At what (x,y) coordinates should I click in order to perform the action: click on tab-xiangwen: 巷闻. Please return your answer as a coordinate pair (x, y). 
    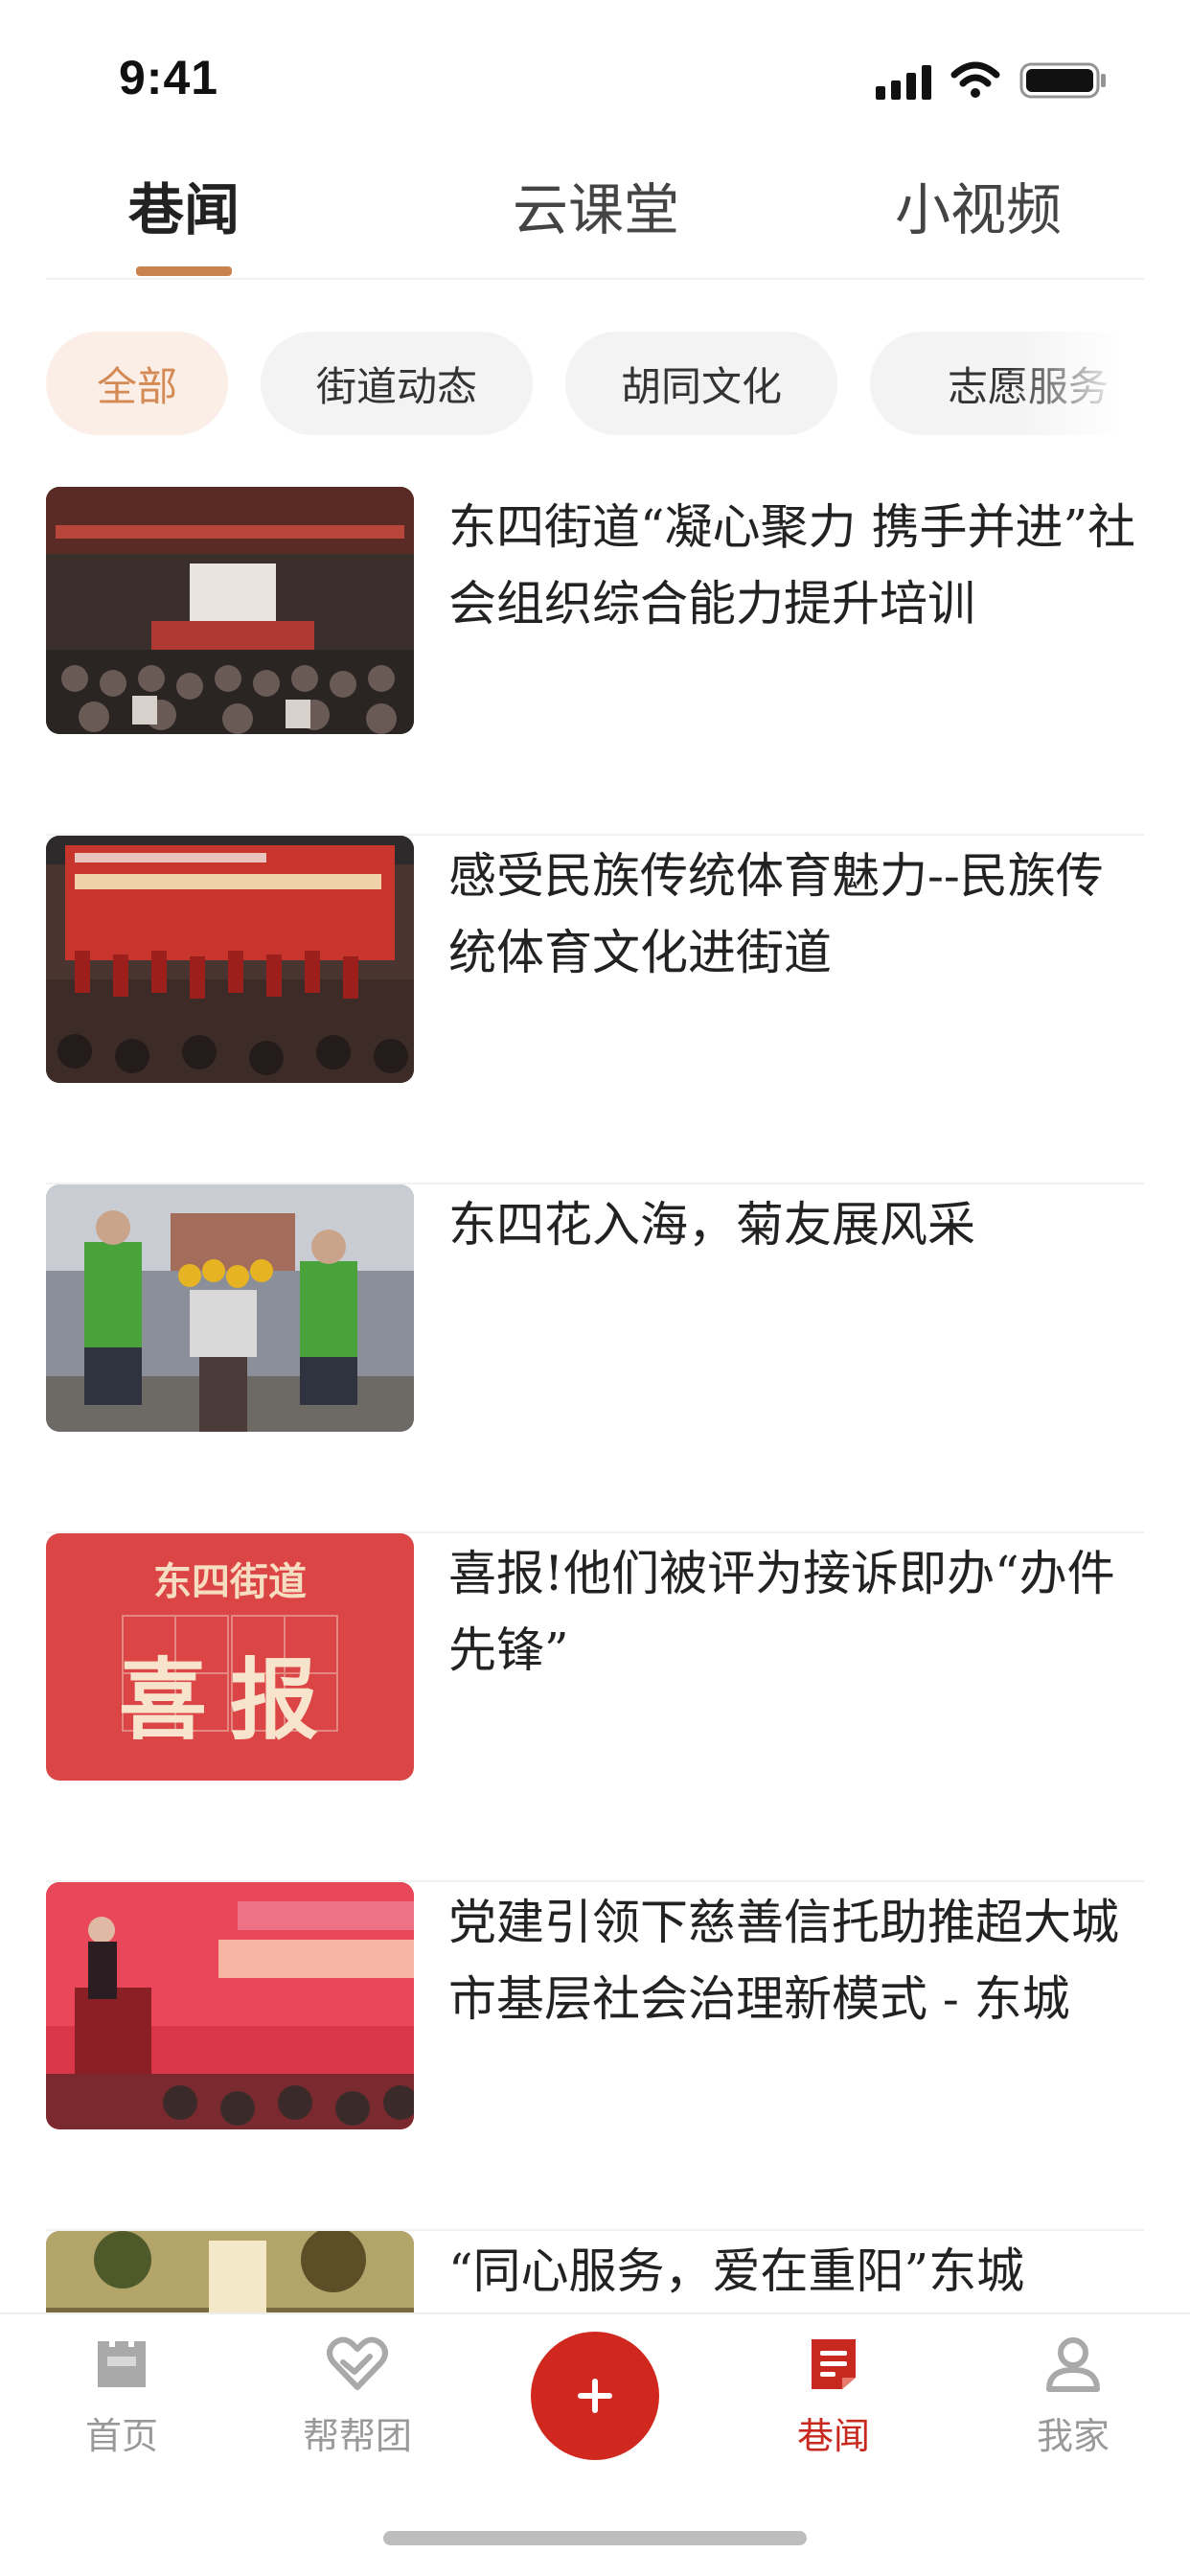
    Looking at the image, I should click on (184, 205).